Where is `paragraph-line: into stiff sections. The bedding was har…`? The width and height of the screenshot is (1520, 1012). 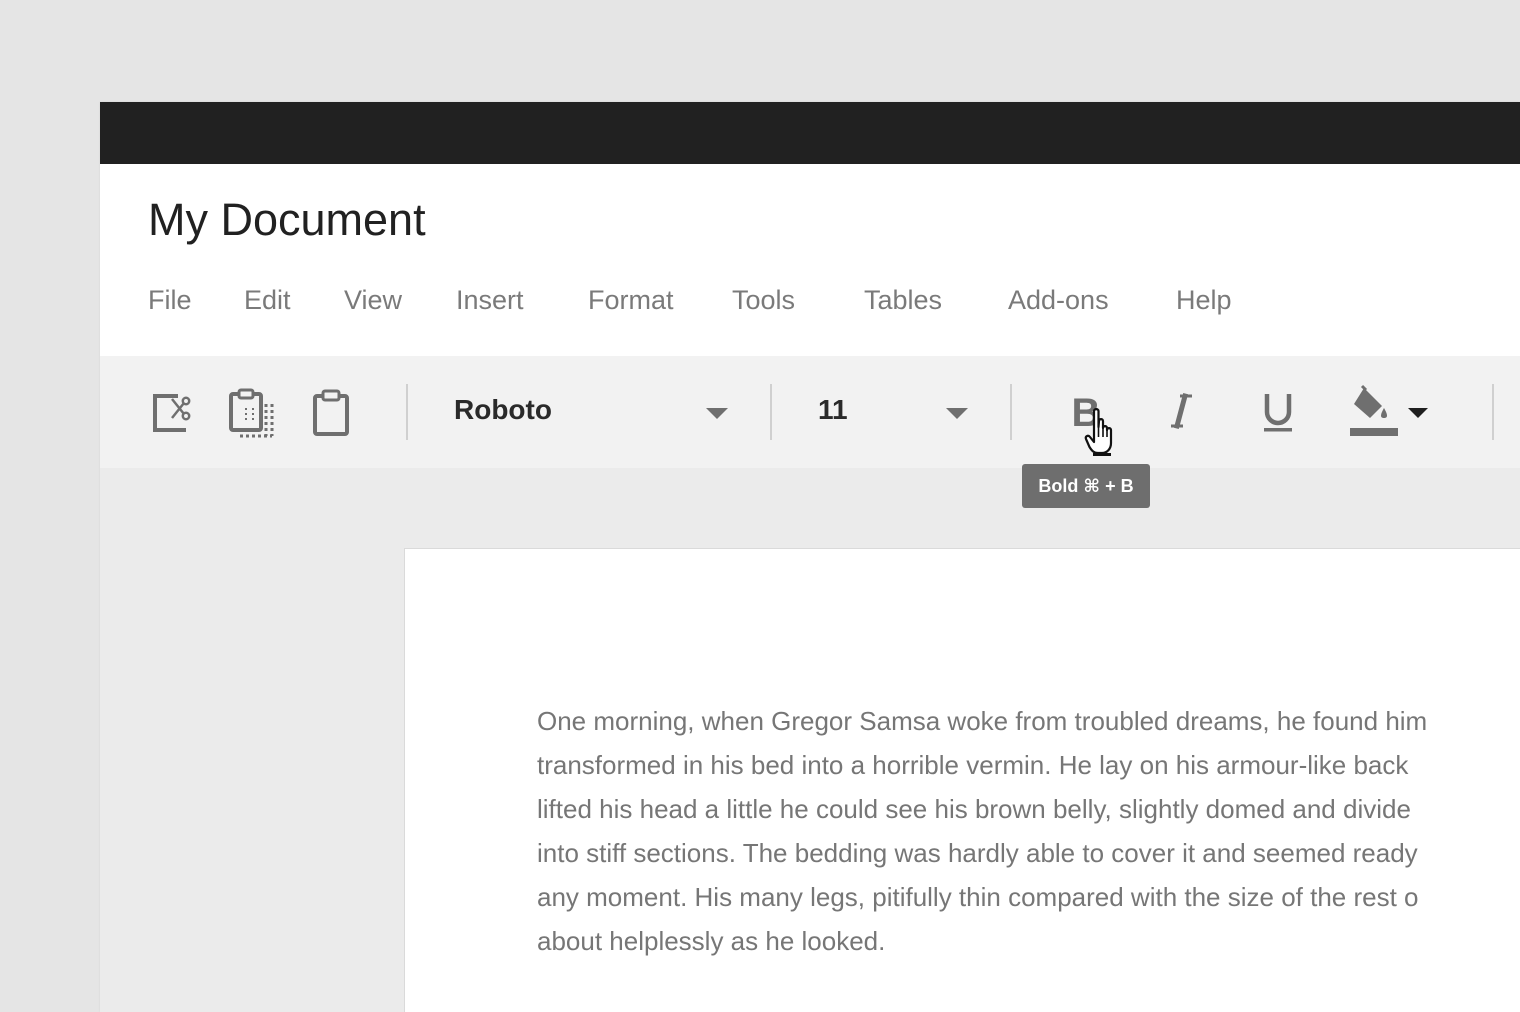
paragraph-line: into stiff sections. The bedding was har… is located at coordinates (977, 853).